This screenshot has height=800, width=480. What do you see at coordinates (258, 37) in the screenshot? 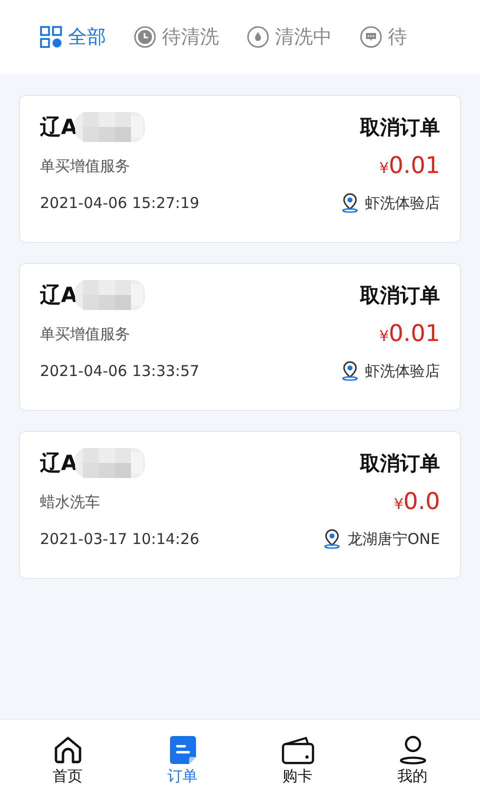
I see `drop-icon` at bounding box center [258, 37].